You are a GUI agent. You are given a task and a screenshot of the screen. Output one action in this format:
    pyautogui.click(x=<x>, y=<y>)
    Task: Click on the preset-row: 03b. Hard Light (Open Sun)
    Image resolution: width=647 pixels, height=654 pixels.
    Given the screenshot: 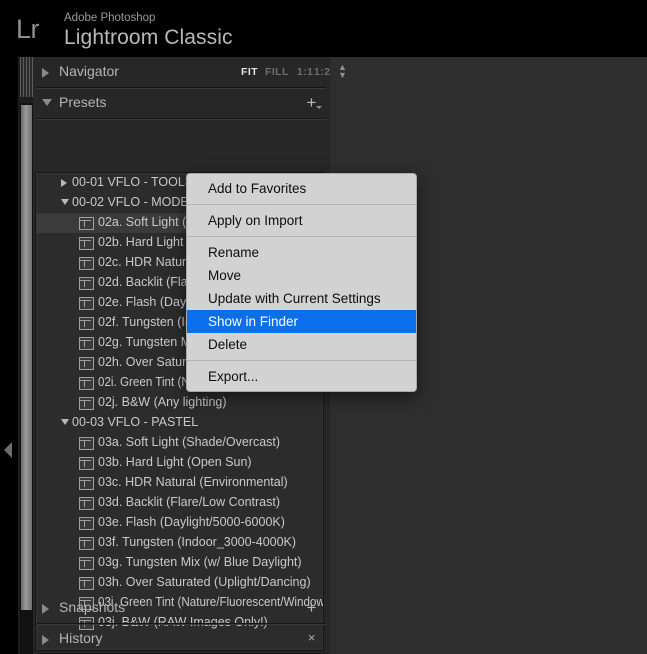 What is the action you would take?
    pyautogui.click(x=179, y=463)
    